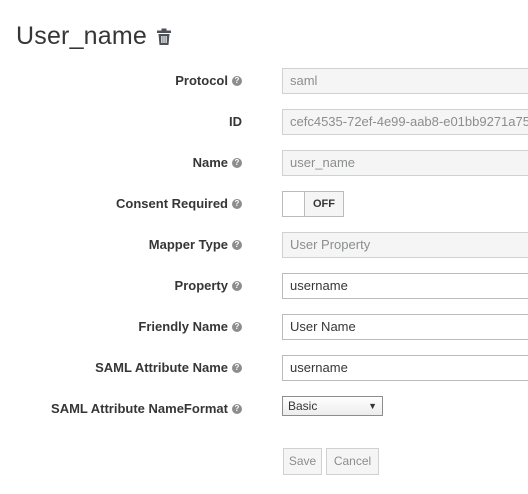 This screenshot has height=494, width=528. What do you see at coordinates (405, 81) in the screenshot?
I see `protocol-field: saml` at bounding box center [405, 81].